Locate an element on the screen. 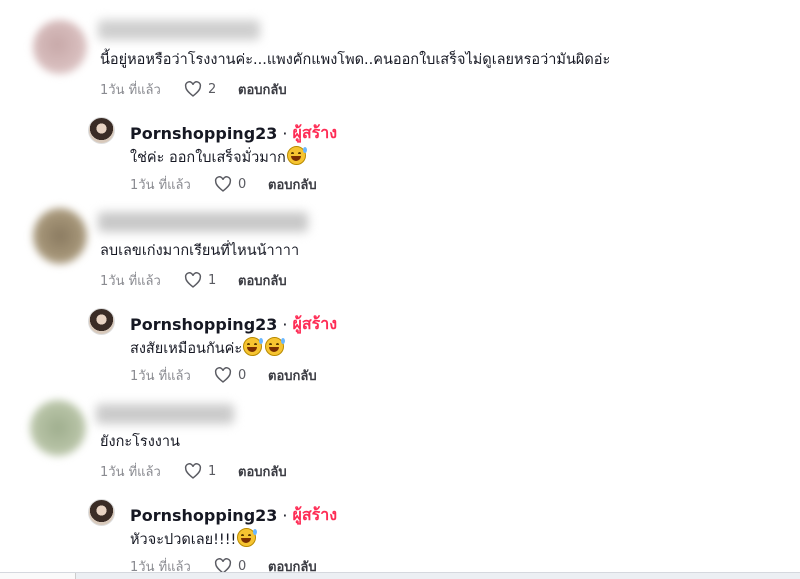  reply-text: สงสัยเหมือนกันค่ะ is located at coordinates (186, 349).